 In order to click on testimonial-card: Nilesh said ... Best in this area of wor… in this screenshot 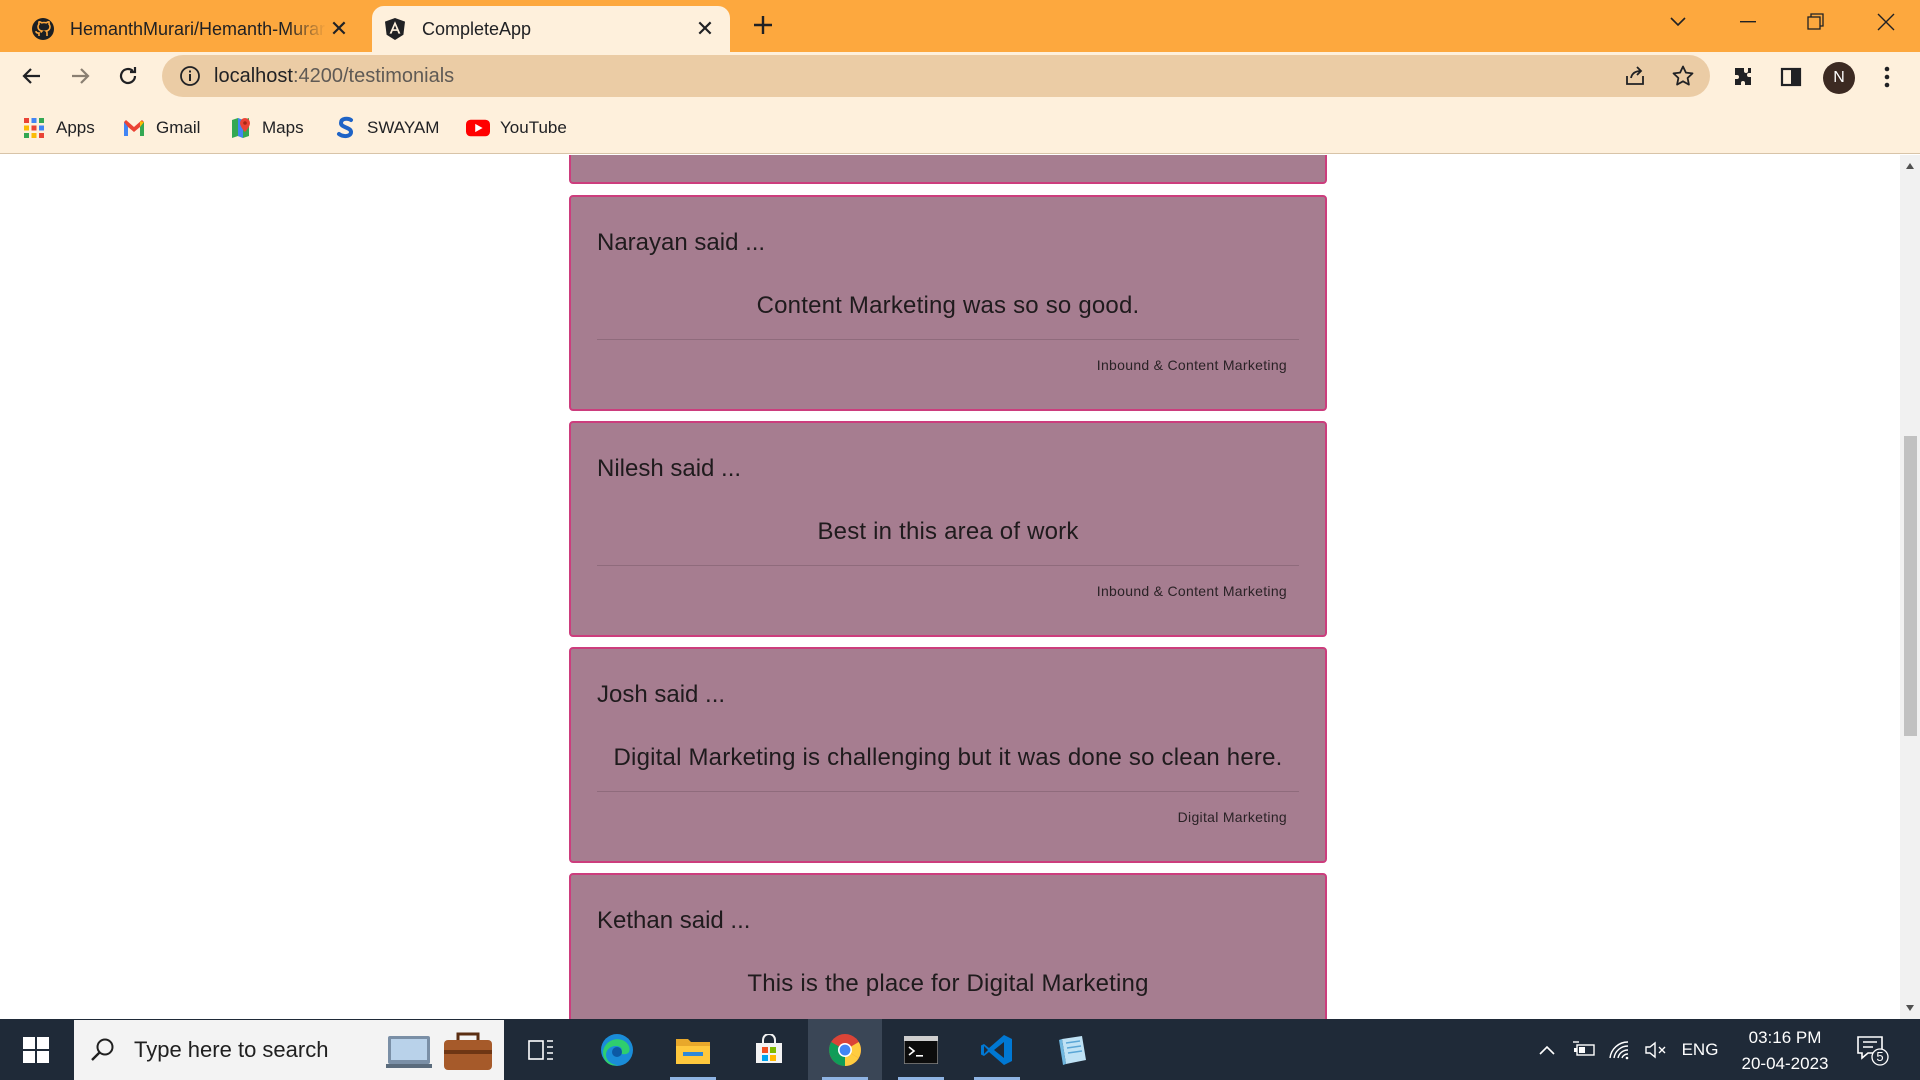, I will do `click(948, 529)`.